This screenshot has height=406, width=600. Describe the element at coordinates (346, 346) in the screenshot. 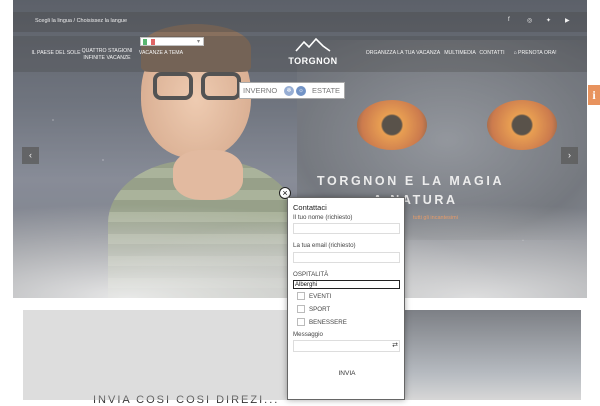

I see `message-field: ⇄` at that location.